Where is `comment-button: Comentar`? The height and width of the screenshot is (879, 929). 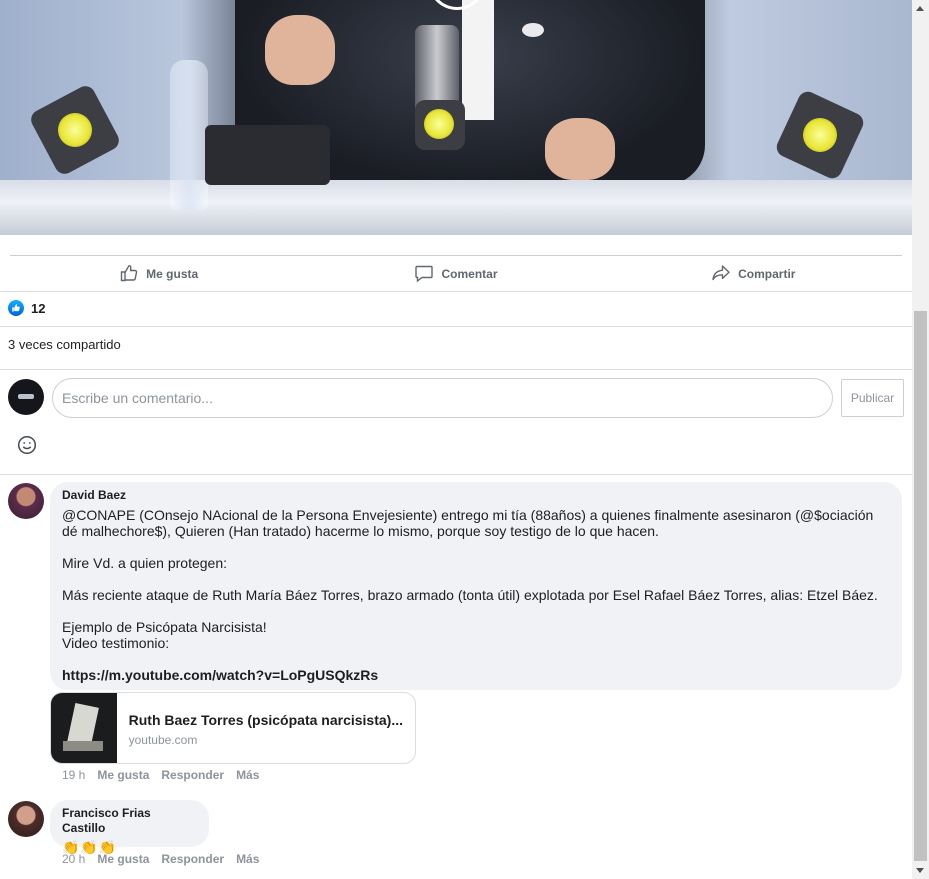 comment-button: Comentar is located at coordinates (455, 274).